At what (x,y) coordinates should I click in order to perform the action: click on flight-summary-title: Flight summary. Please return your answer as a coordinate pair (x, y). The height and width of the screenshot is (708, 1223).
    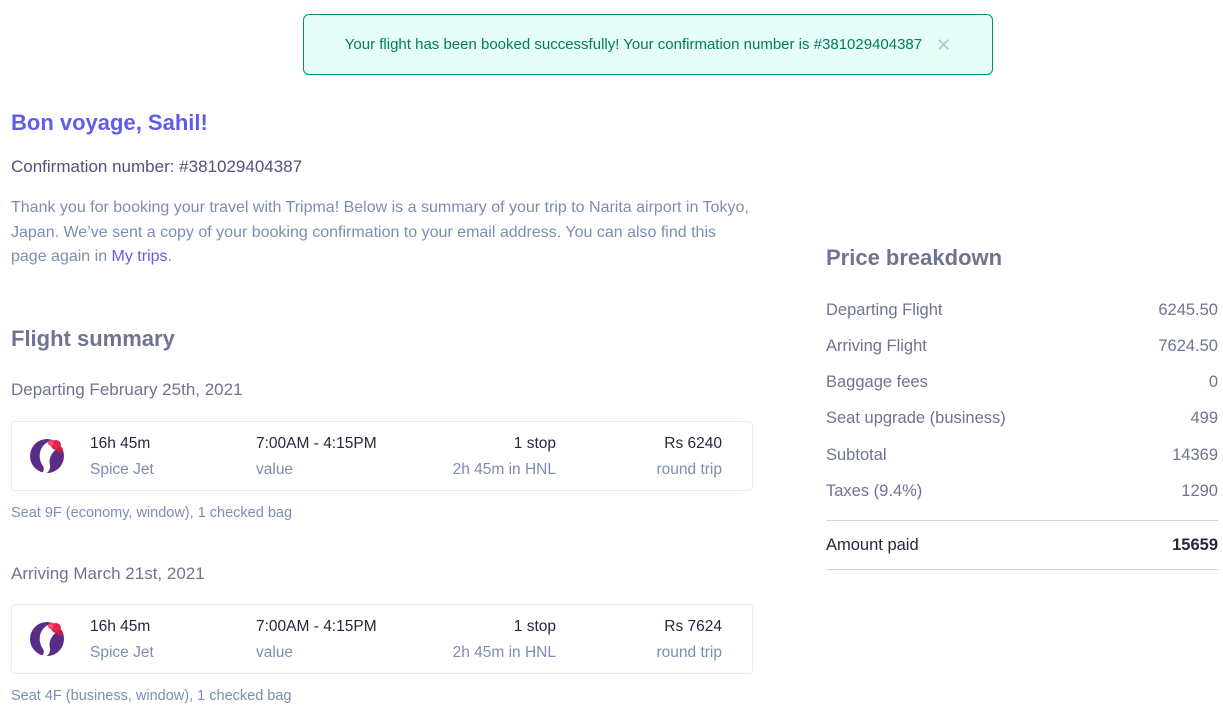
    Looking at the image, I should click on (93, 338).